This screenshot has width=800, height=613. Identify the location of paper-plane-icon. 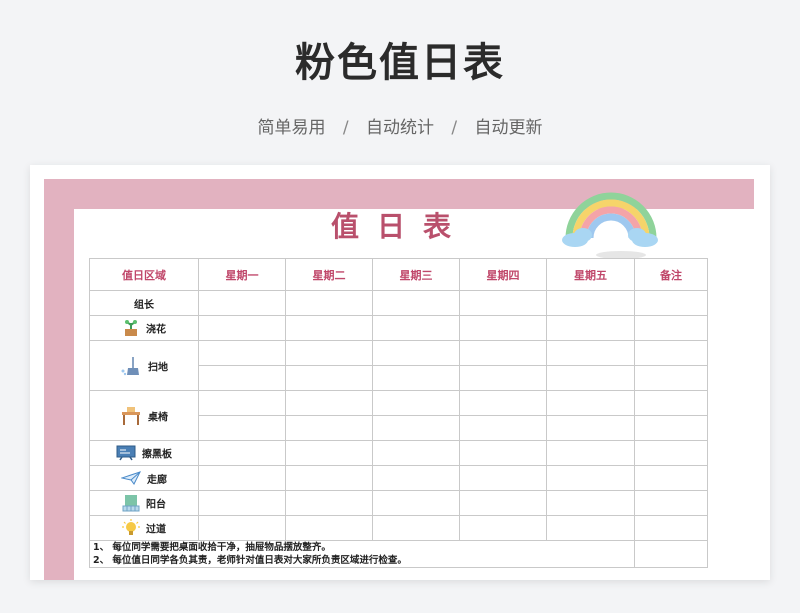
(131, 478).